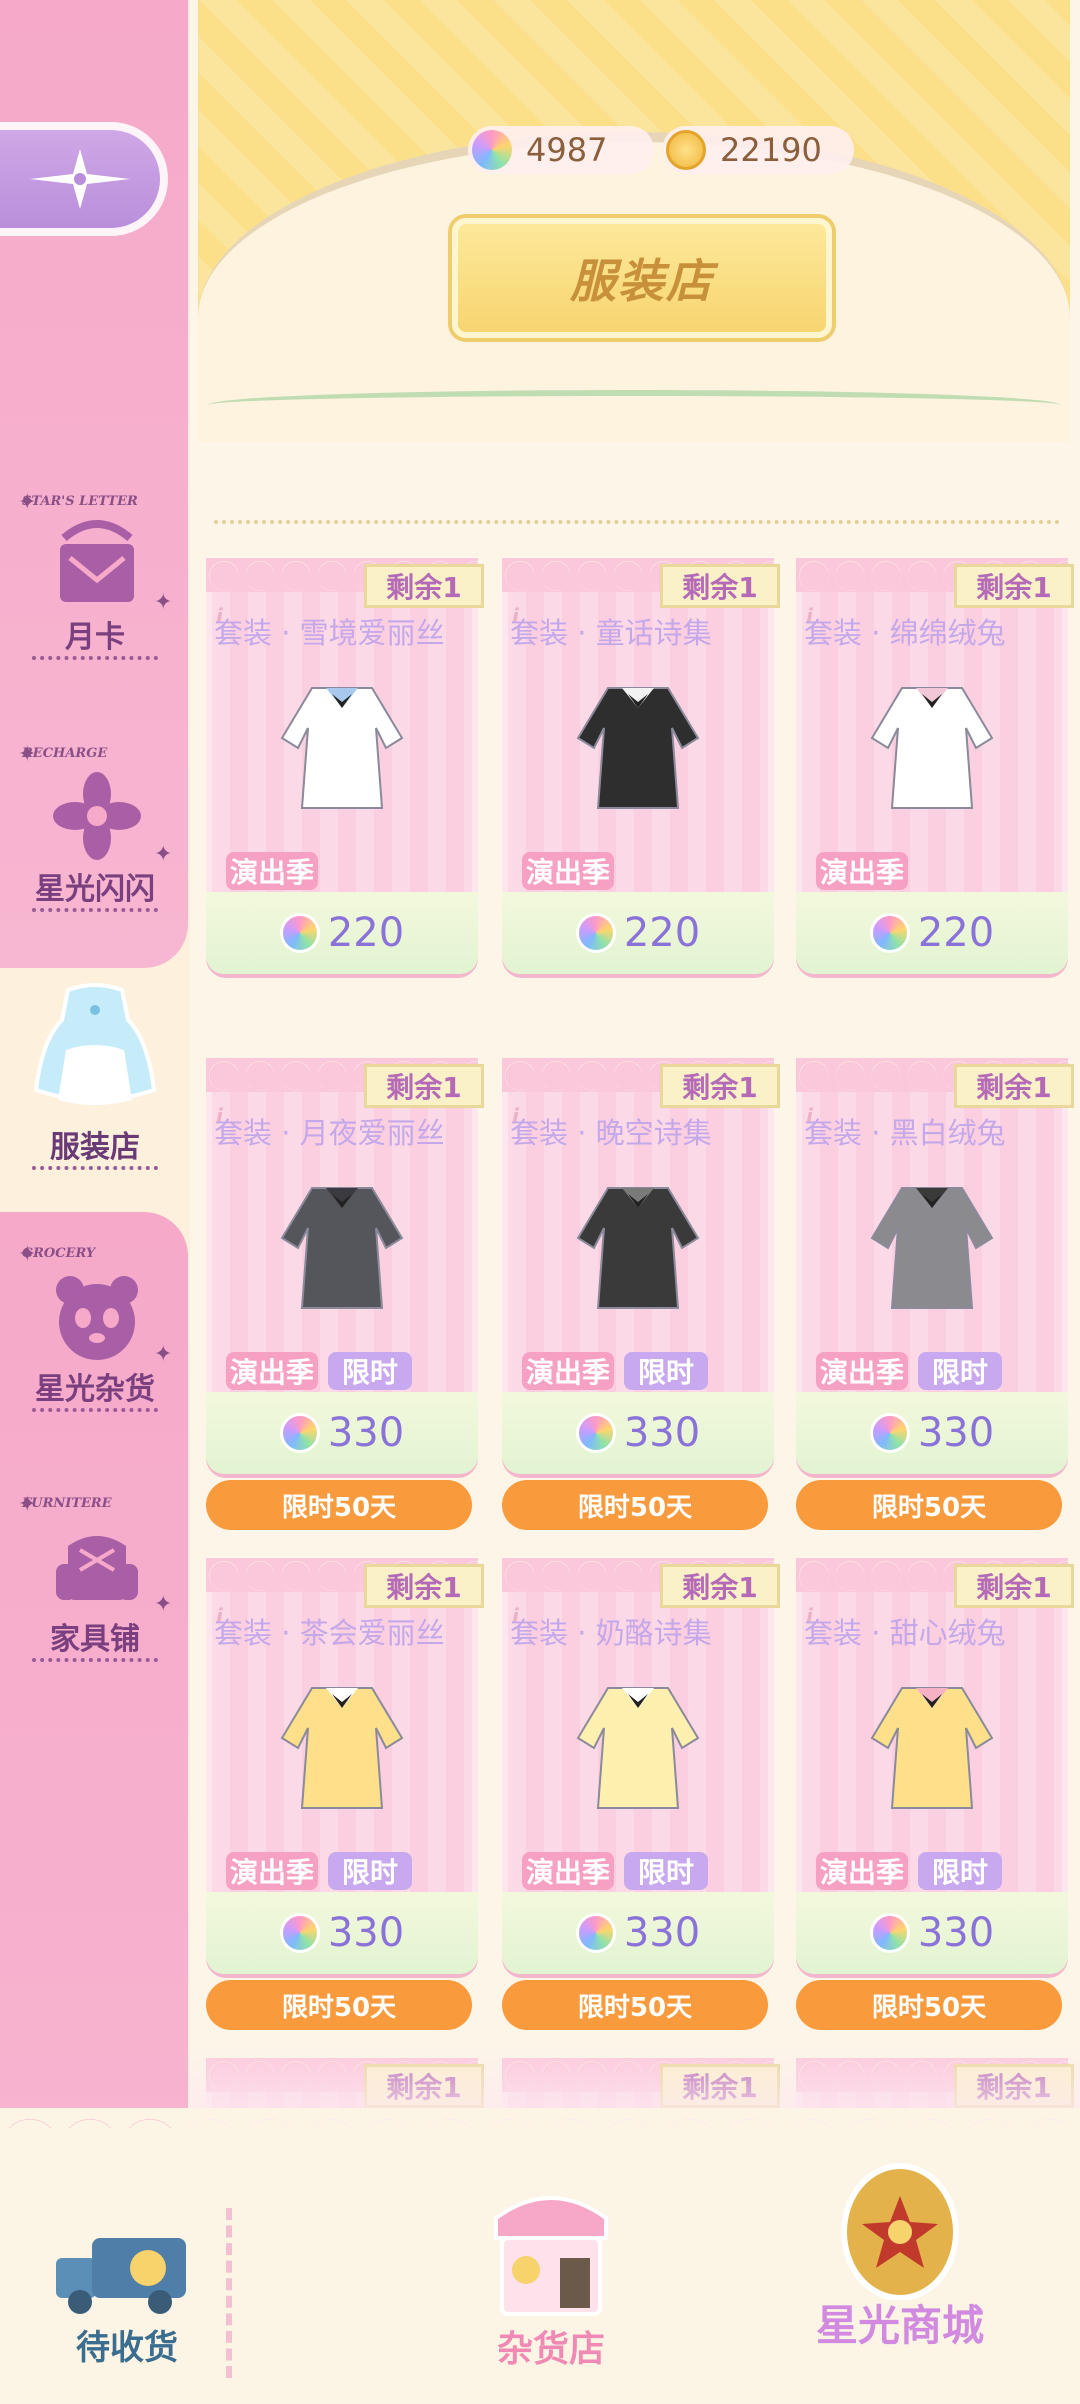 Image resolution: width=1080 pixels, height=2404 pixels. I want to click on item-name: 套装 · 晚空诗集, so click(611, 1133).